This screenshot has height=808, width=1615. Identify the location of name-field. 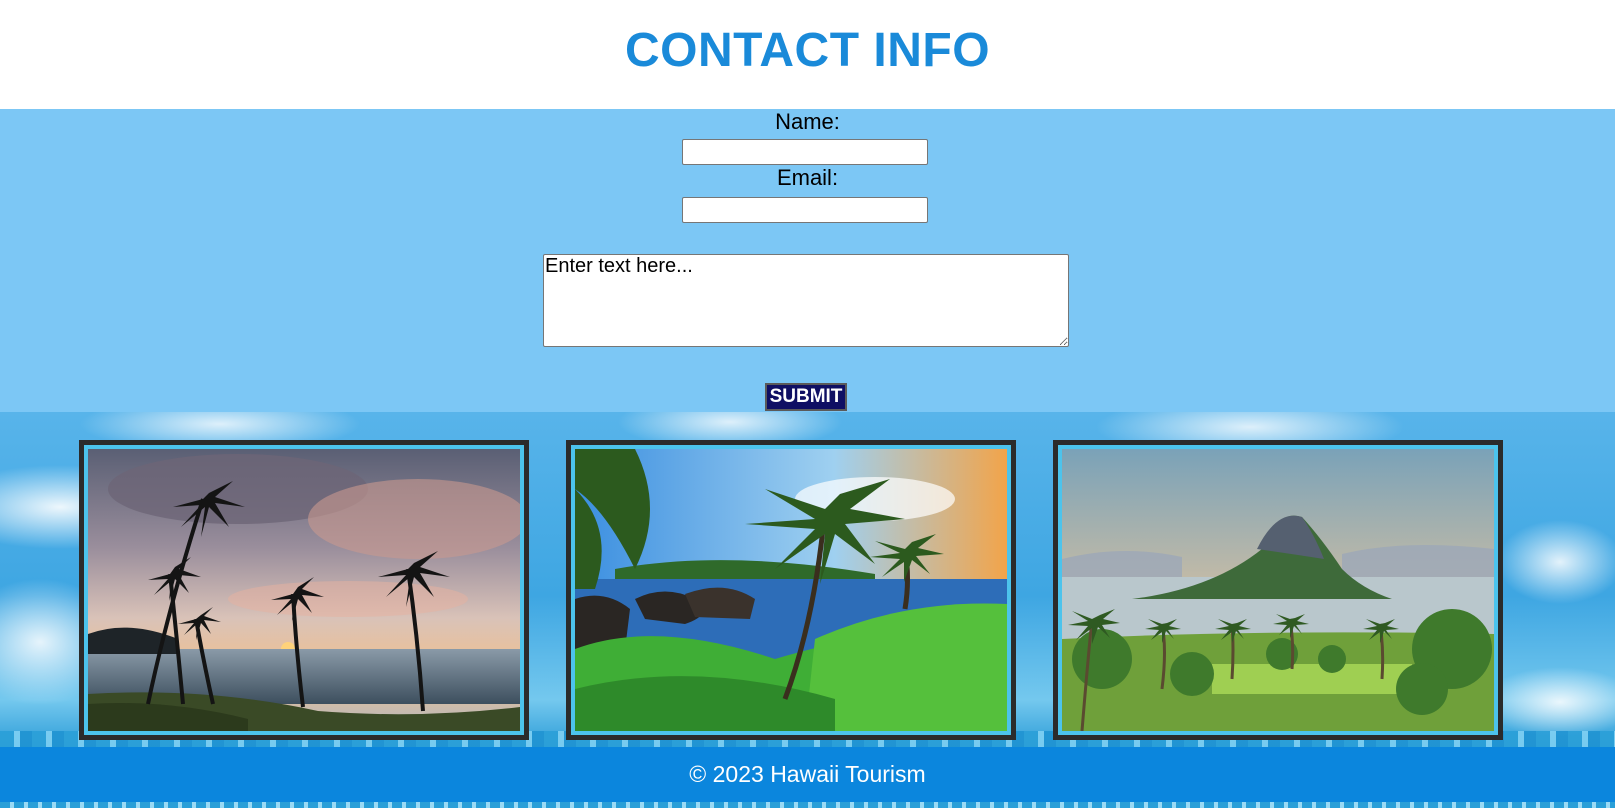
(805, 152).